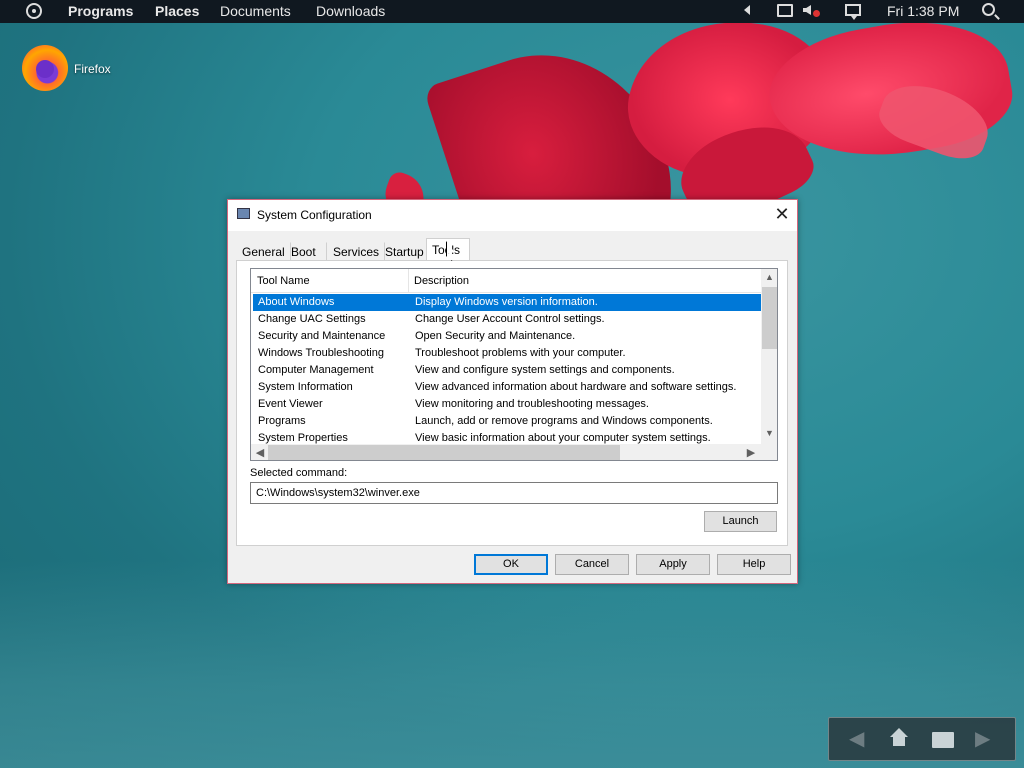 The image size is (1024, 768). What do you see at coordinates (782, 215) in the screenshot?
I see `close-button: ✕` at bounding box center [782, 215].